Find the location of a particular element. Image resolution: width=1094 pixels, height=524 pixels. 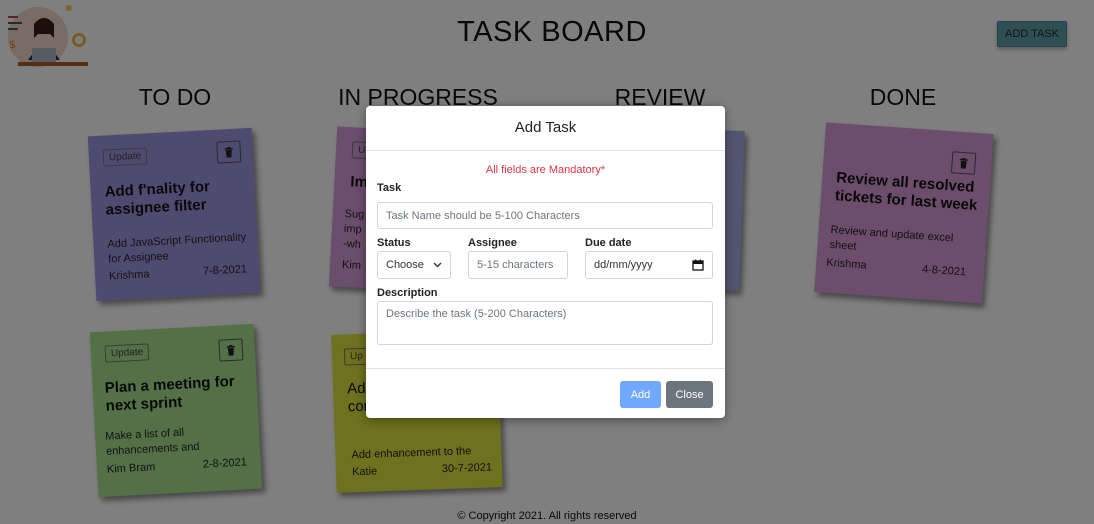

due-date-input: dd/mm/yyyy is located at coordinates (649, 265).